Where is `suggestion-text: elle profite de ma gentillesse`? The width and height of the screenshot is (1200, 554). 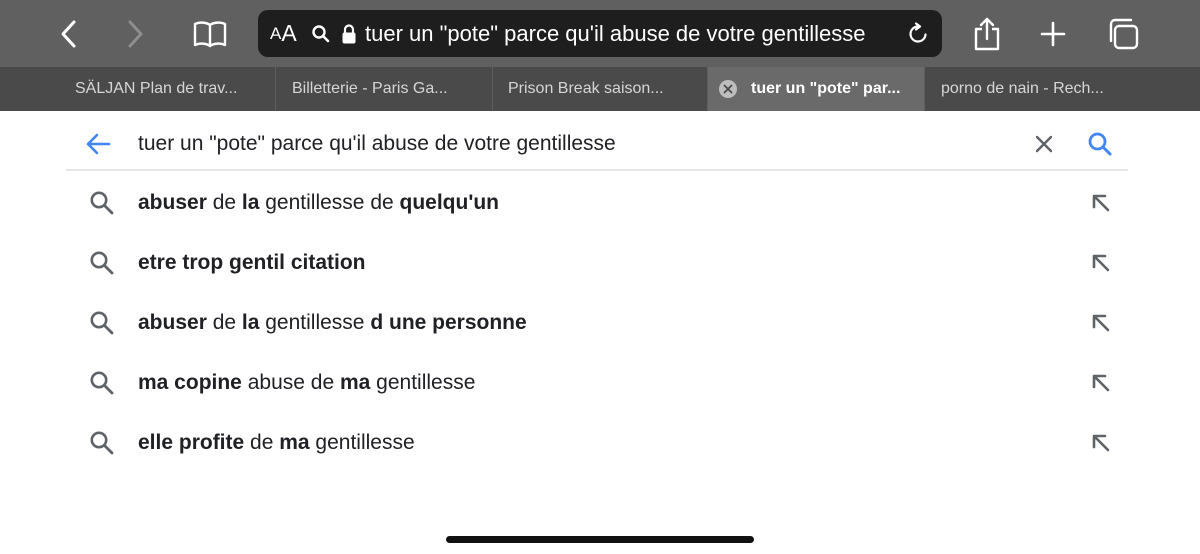 suggestion-text: elle profite de ma gentillesse is located at coordinates (276, 443).